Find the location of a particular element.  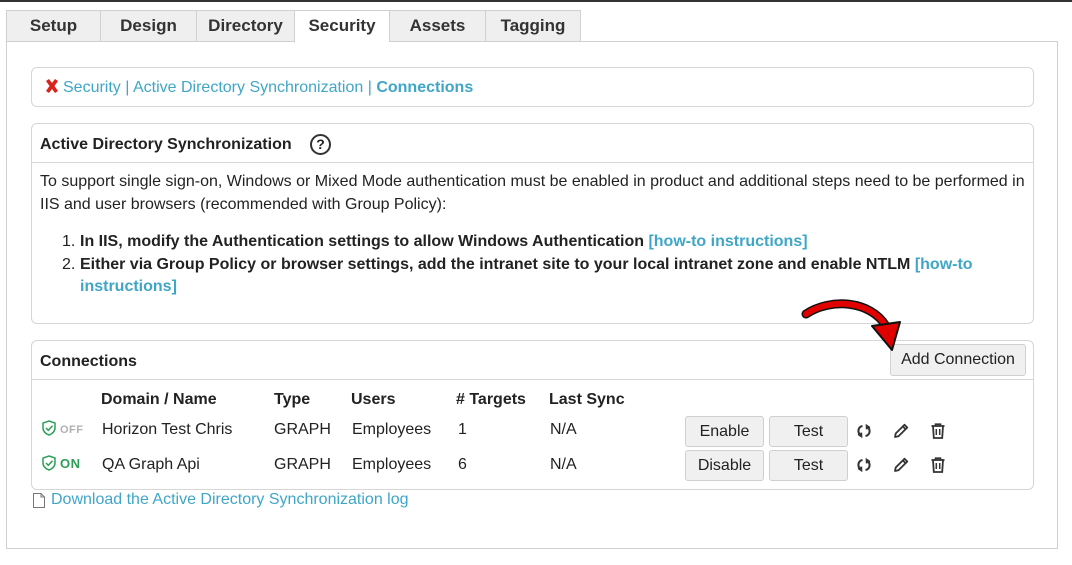

breadcrumb-current: Connections is located at coordinates (425, 87).